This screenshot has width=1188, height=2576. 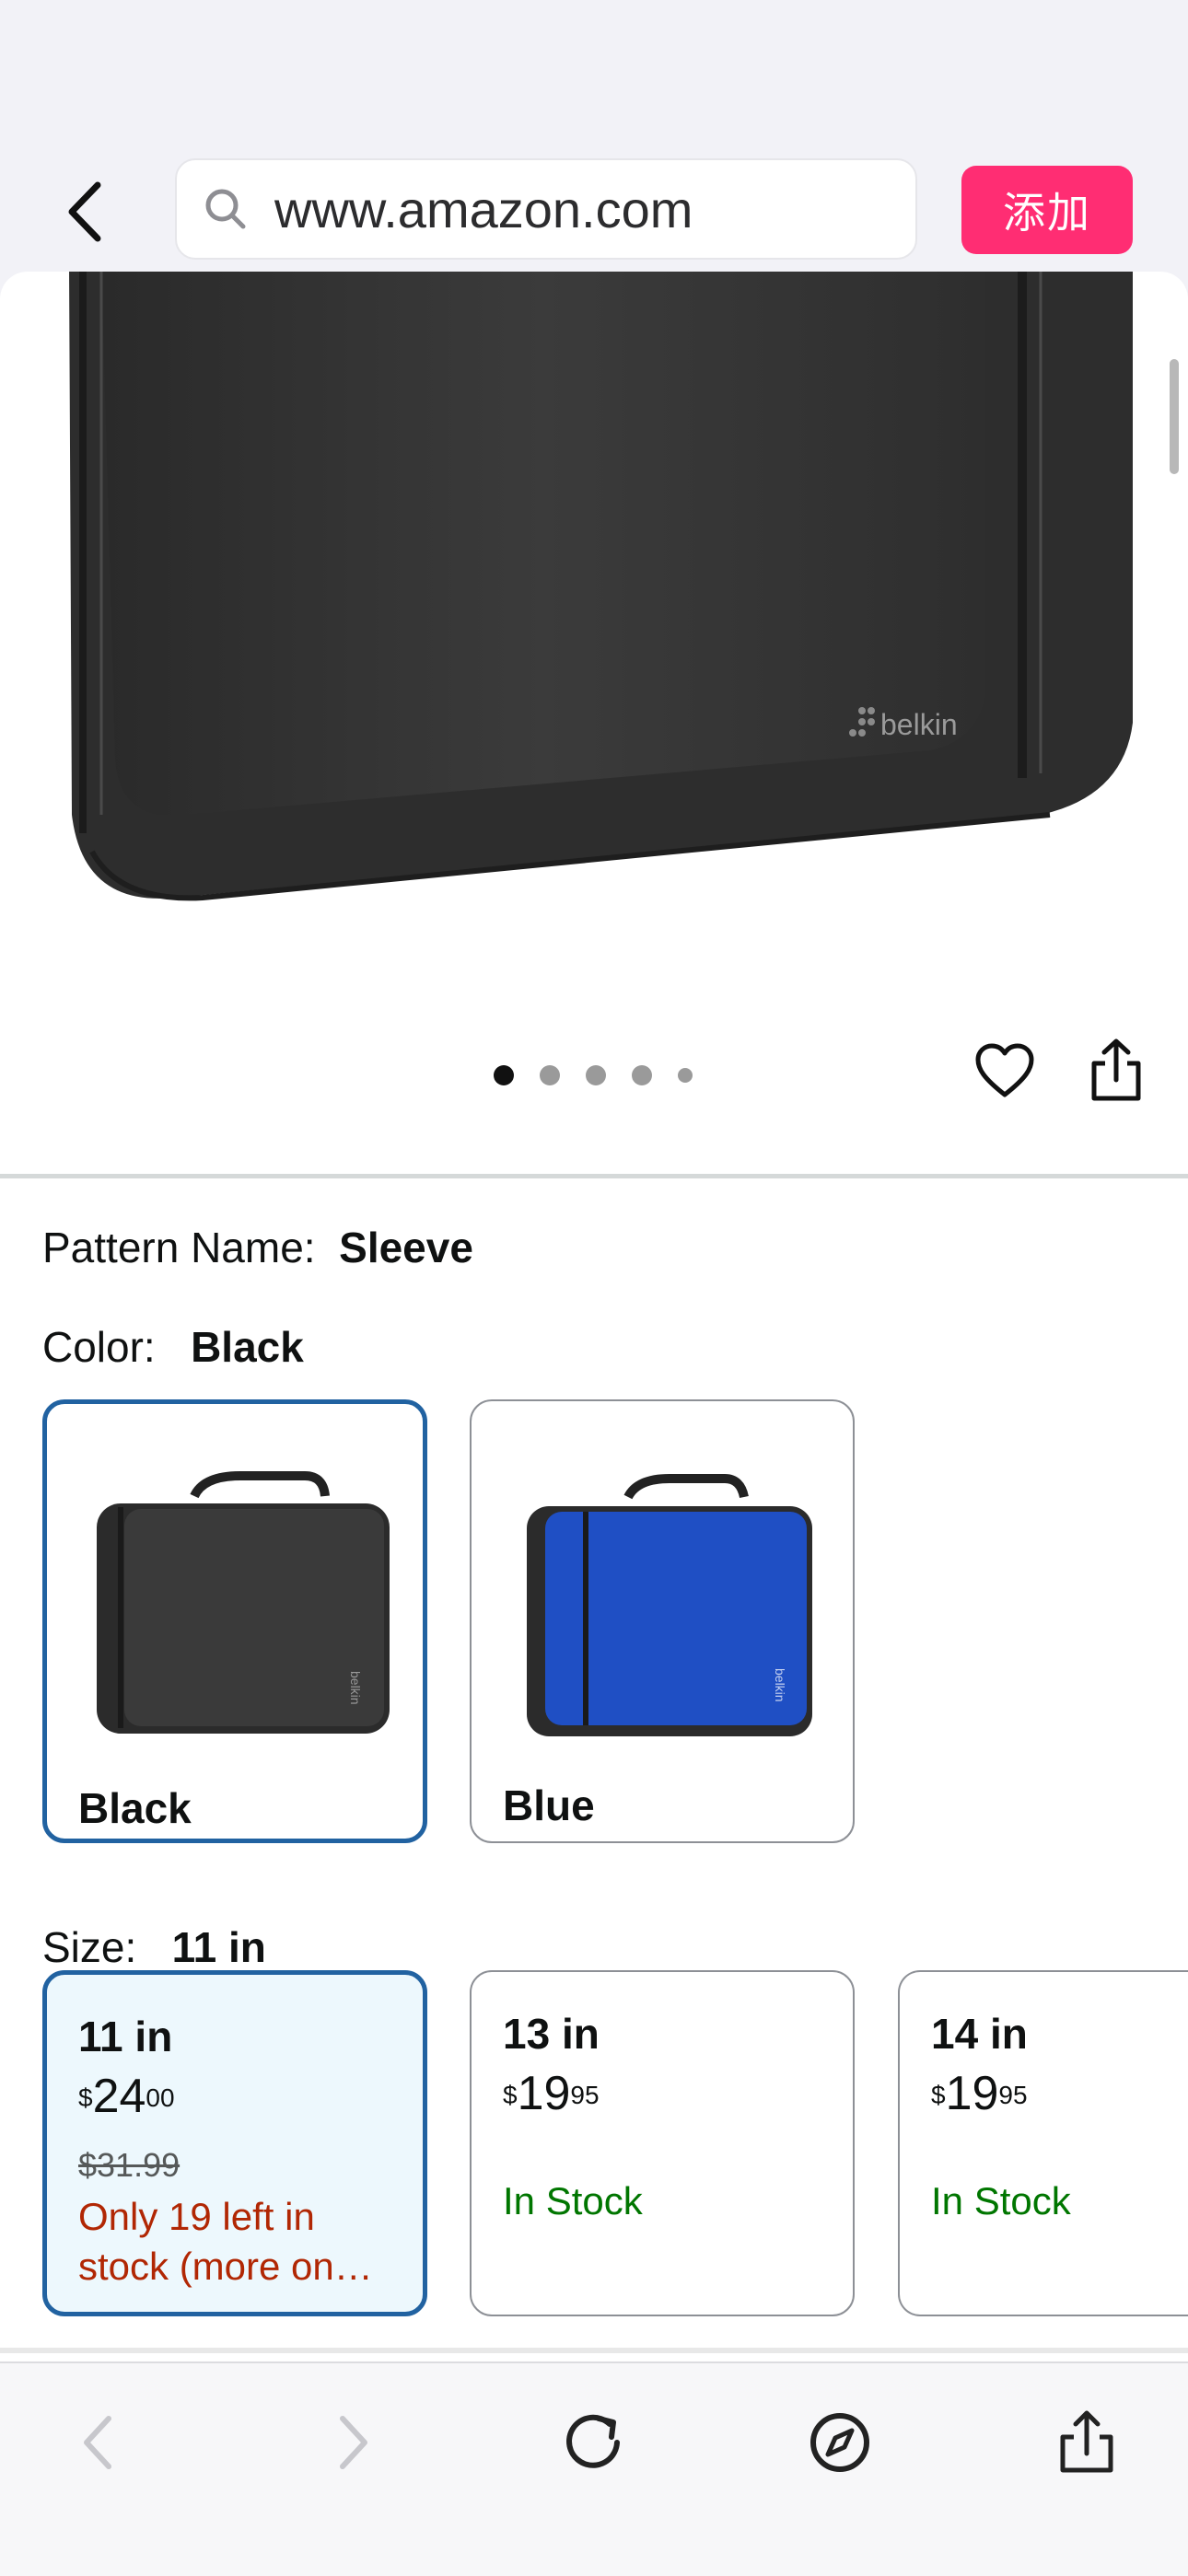 What do you see at coordinates (1174, 416) in the screenshot?
I see `scroll-indicator` at bounding box center [1174, 416].